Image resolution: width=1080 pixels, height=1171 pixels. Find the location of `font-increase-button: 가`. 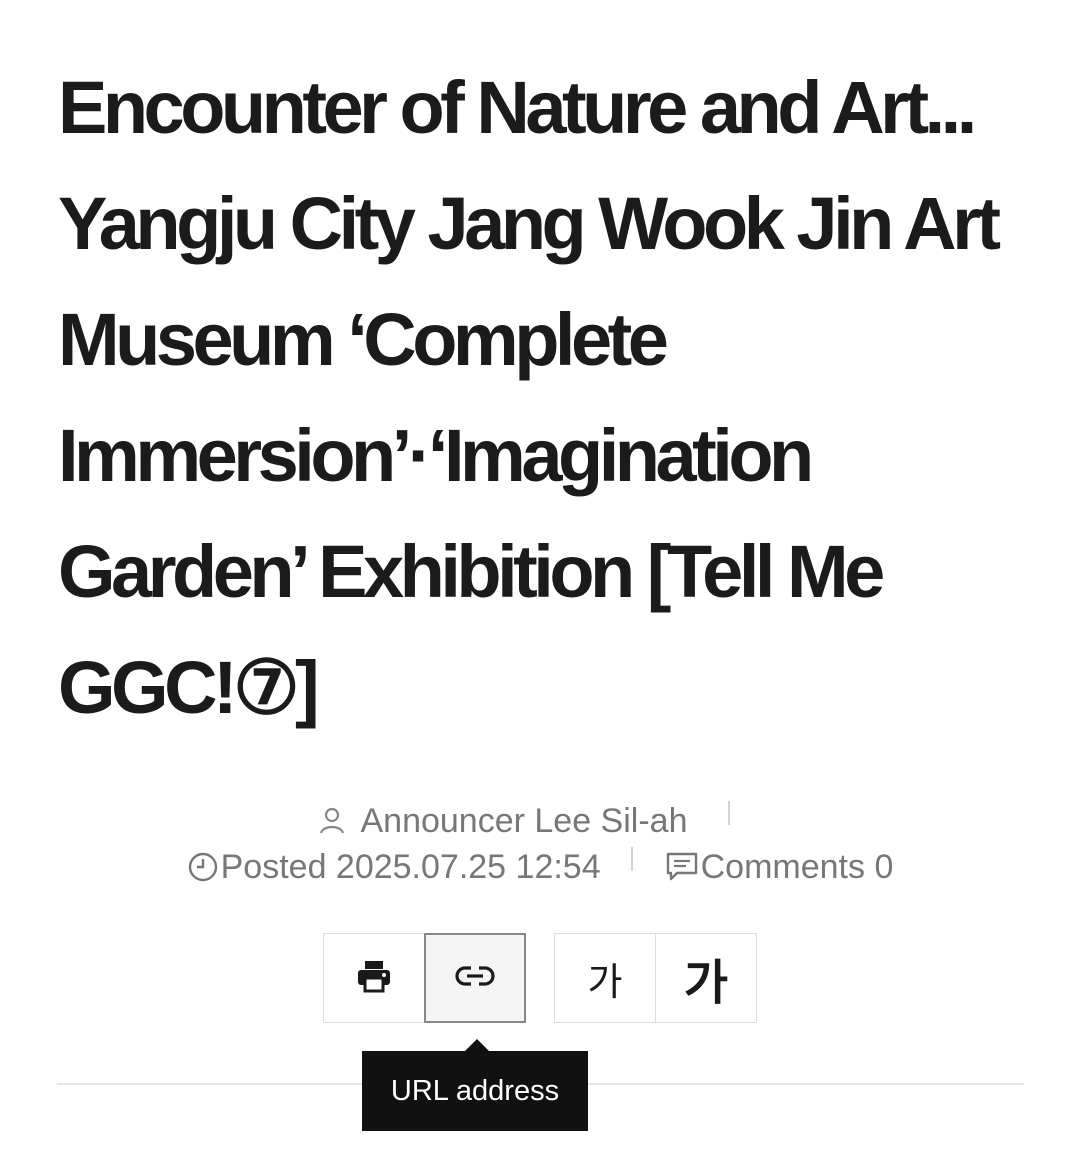

font-increase-button: 가 is located at coordinates (706, 978).